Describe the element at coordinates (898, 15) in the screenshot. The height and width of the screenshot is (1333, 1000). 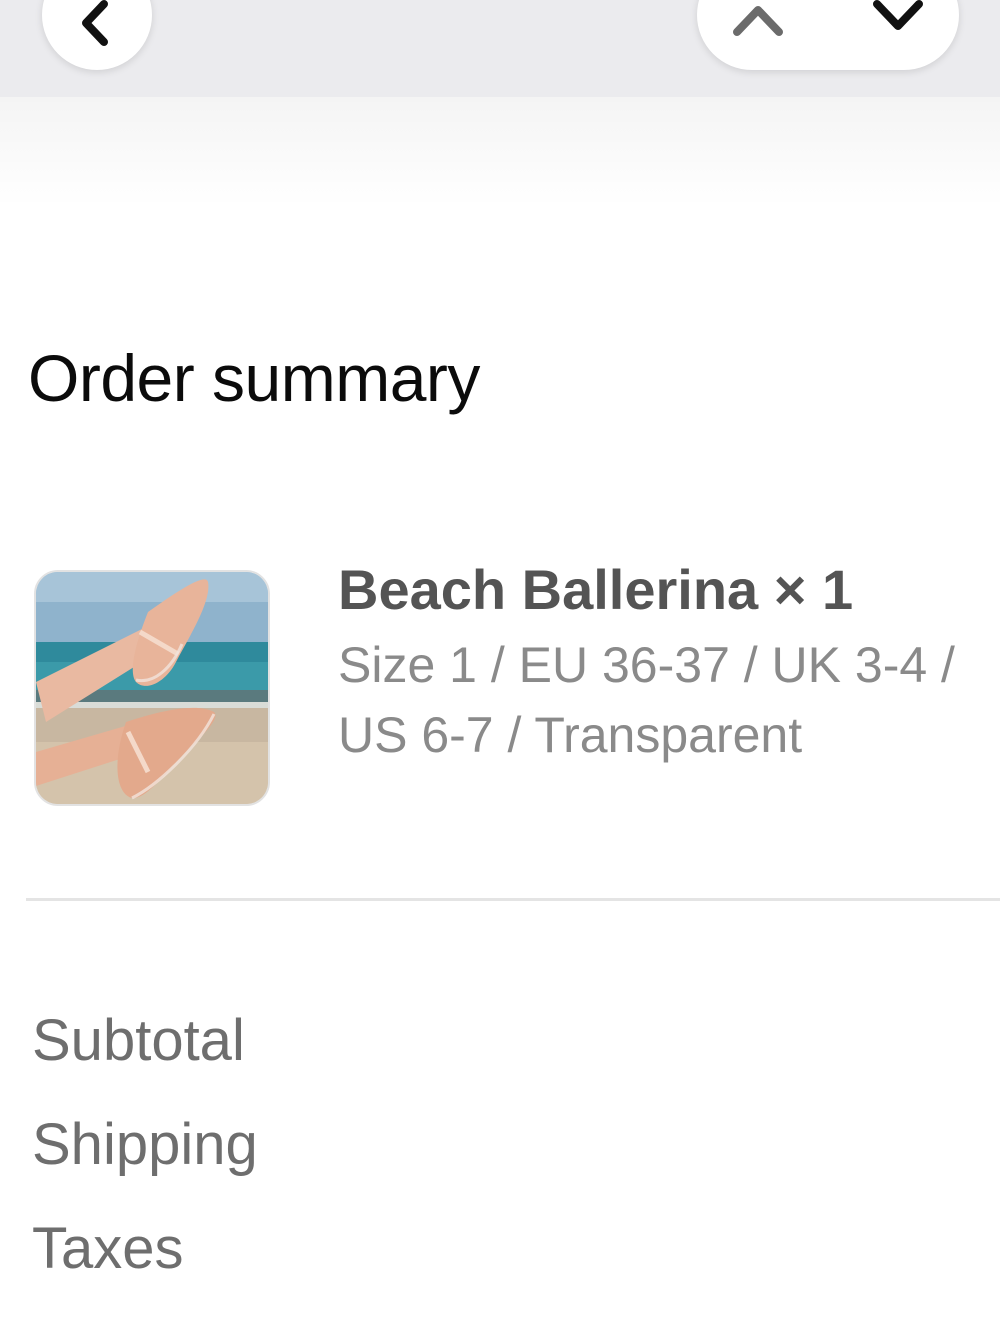
I see `chevron-down-icon` at that location.